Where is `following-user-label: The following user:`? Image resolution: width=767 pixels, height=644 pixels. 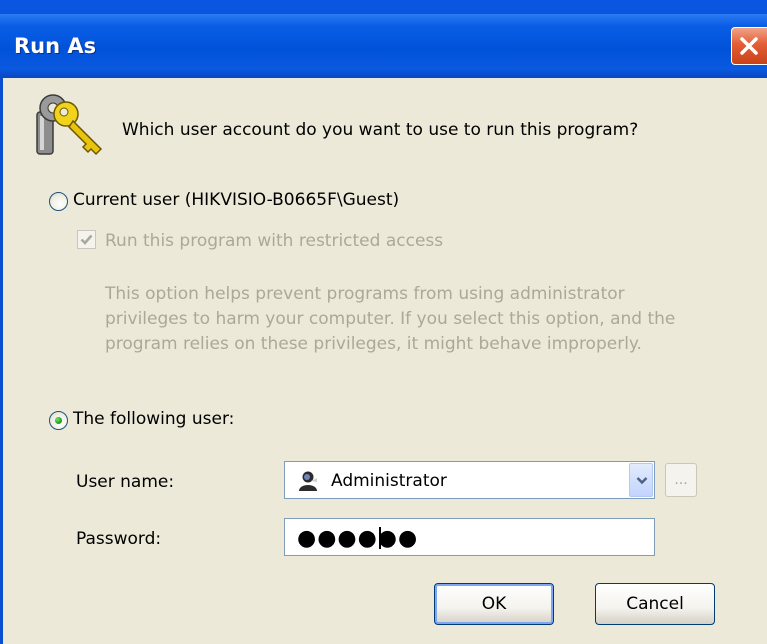 following-user-label: The following user: is located at coordinates (153, 419).